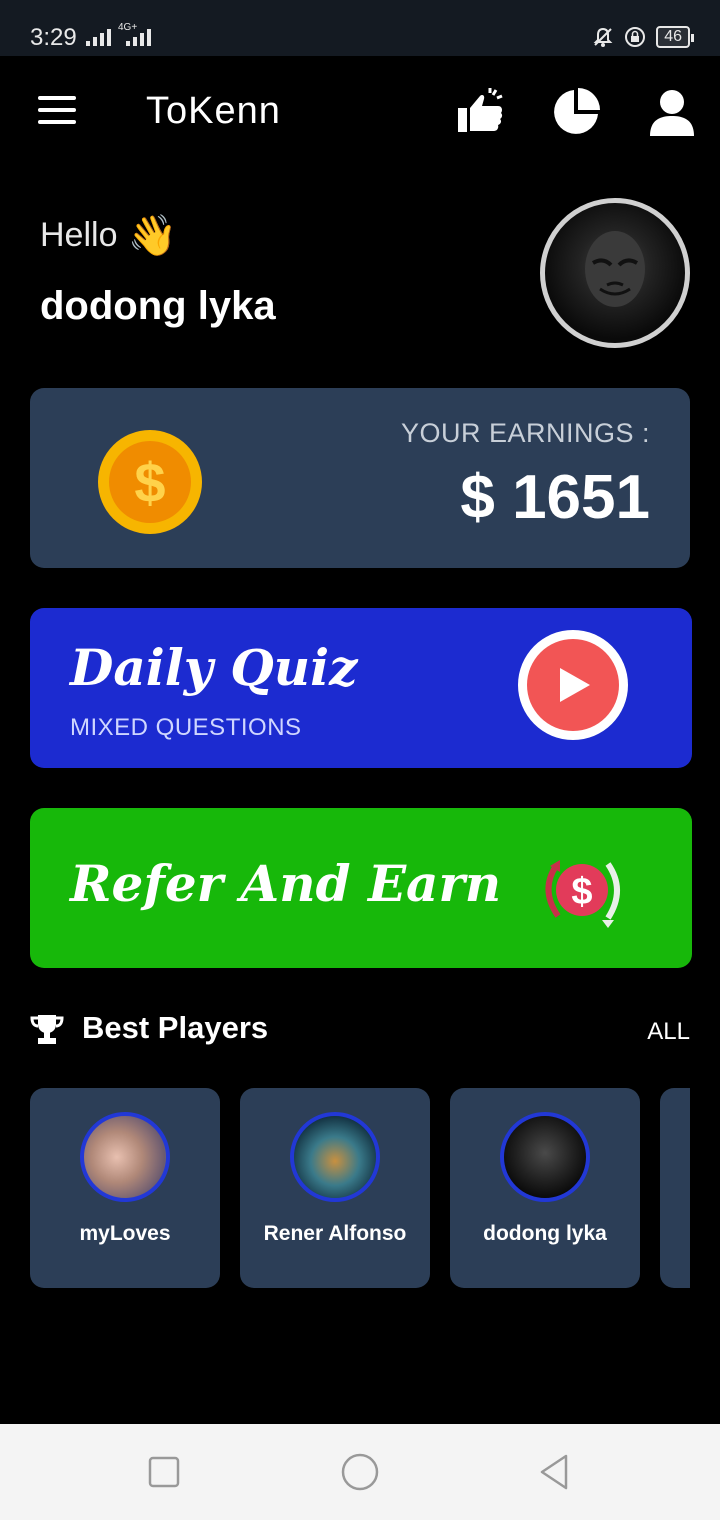 The width and height of the screenshot is (720, 1520). Describe the element at coordinates (150, 482) in the screenshot. I see `coin-icon: $` at that location.